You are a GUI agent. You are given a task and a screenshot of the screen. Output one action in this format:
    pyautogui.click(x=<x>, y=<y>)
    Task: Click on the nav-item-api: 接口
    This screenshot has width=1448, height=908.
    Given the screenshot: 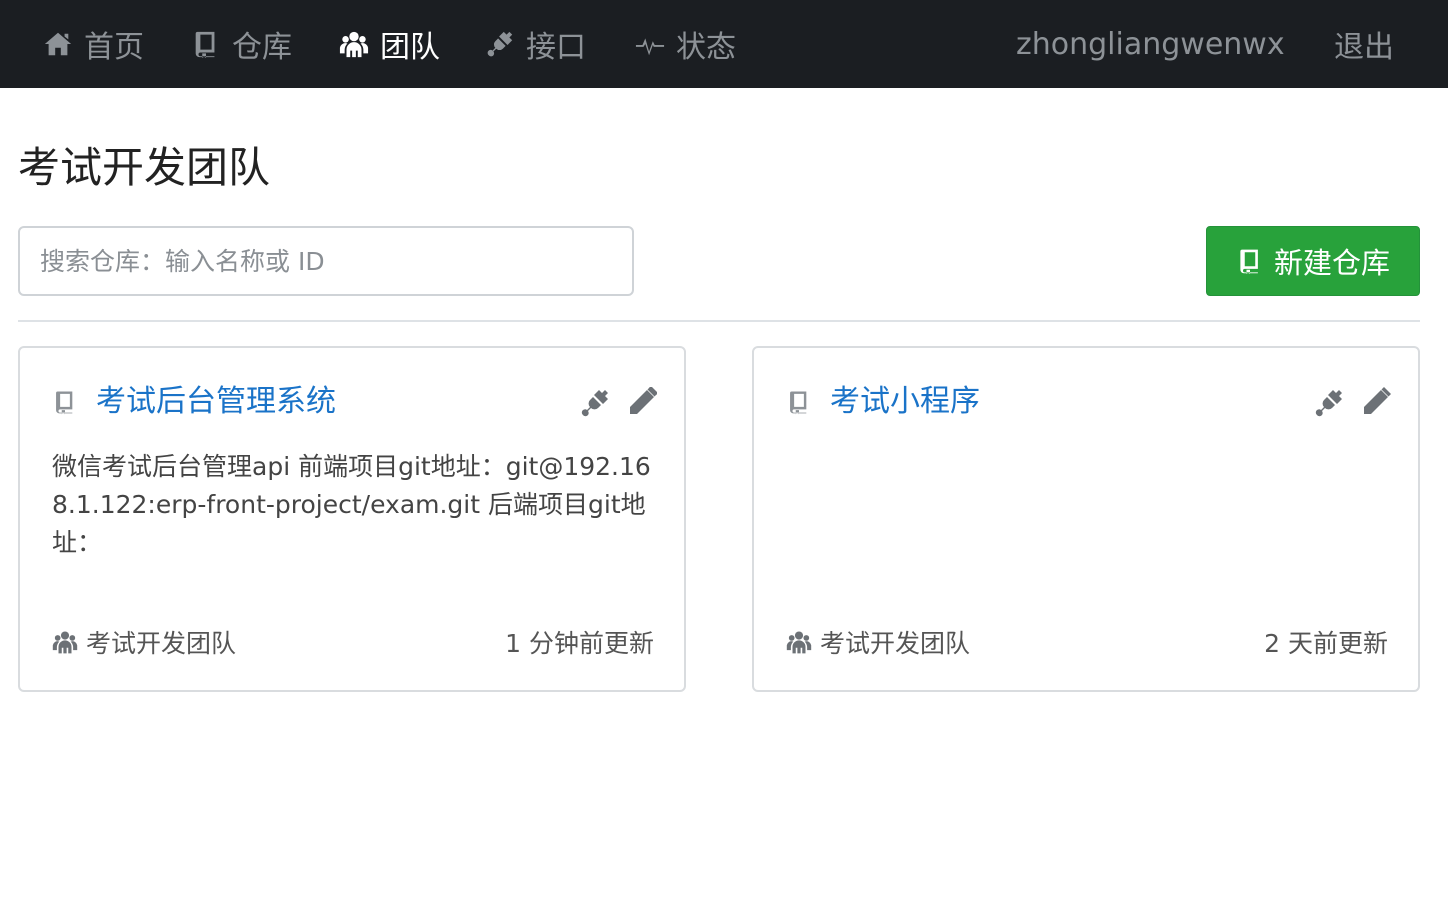 What is the action you would take?
    pyautogui.click(x=535, y=44)
    